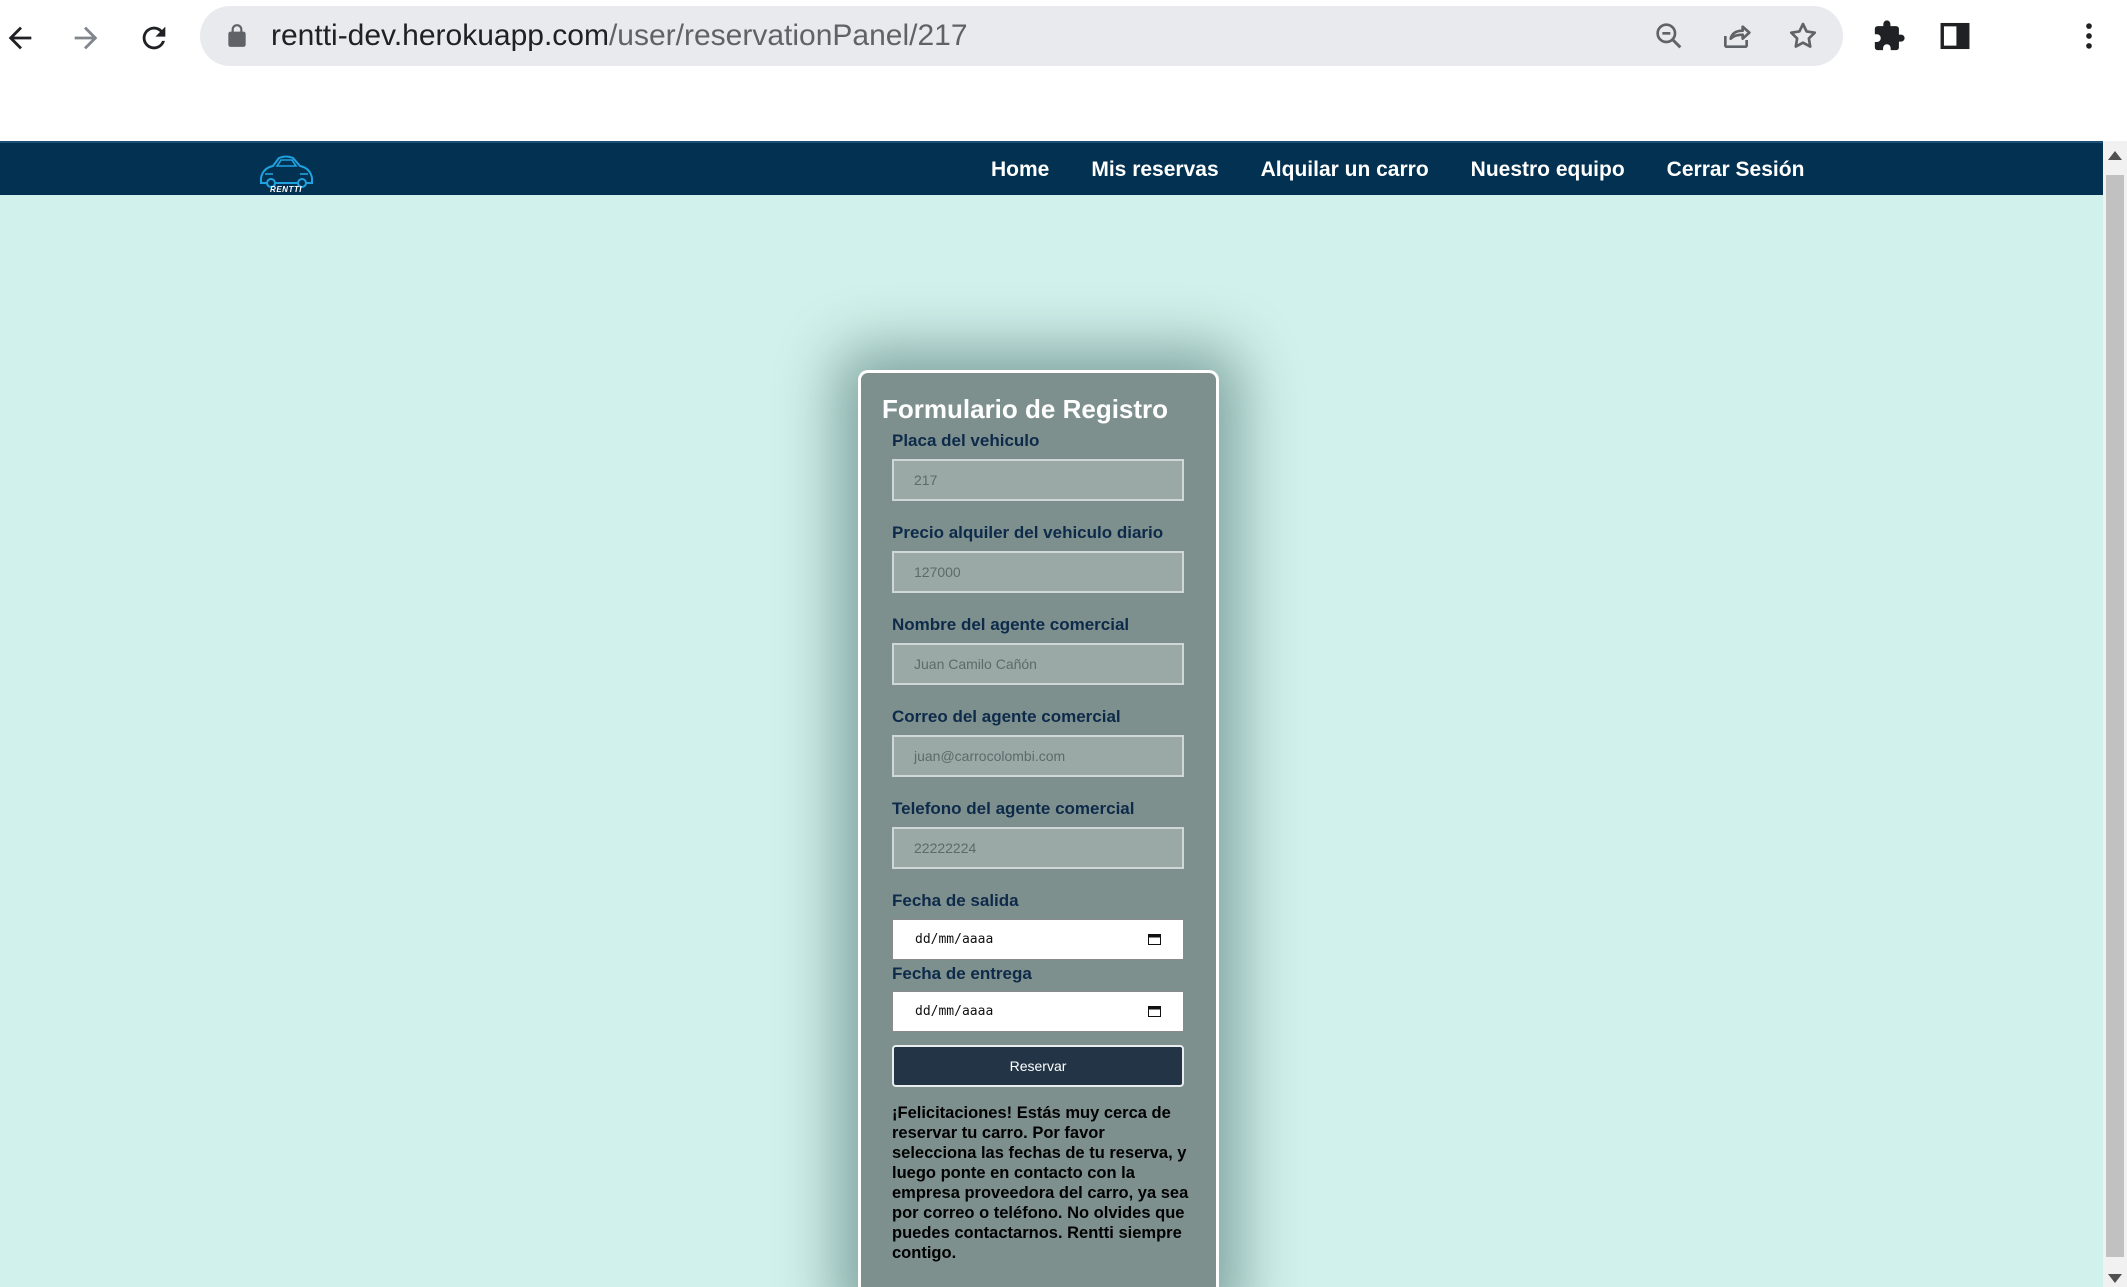 The width and height of the screenshot is (2127, 1287). I want to click on scroll-up-icon, so click(2115, 155).